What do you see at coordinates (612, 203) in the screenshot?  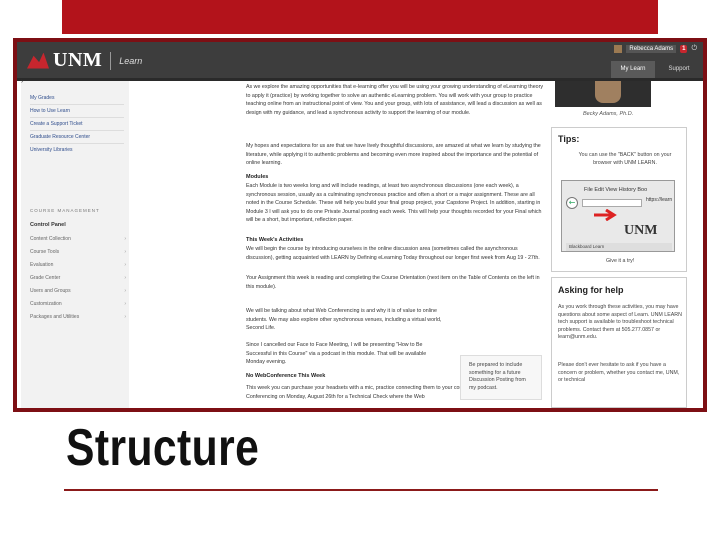 I see `url-bar` at bounding box center [612, 203].